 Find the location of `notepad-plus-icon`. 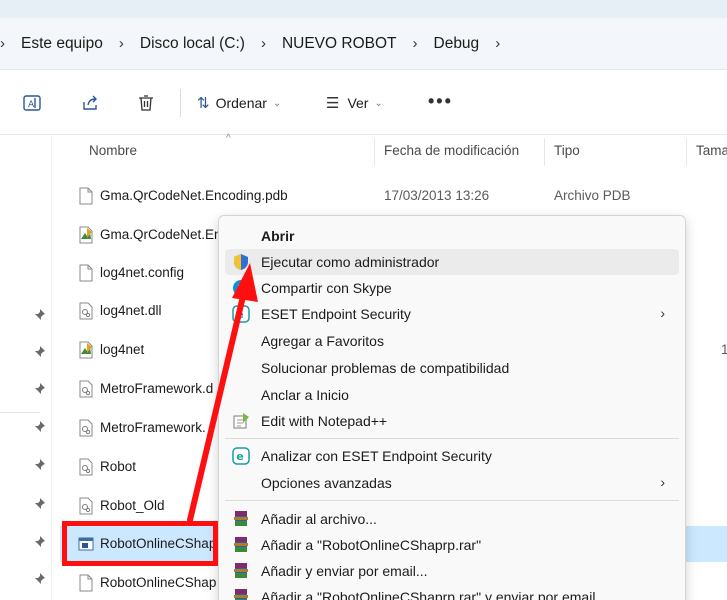

notepad-plus-icon is located at coordinates (241, 421).